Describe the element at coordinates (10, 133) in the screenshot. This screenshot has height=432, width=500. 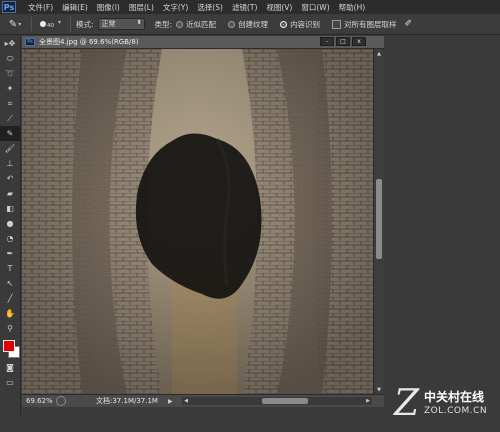
I see `spot-healing-brush-icon: ✎` at that location.